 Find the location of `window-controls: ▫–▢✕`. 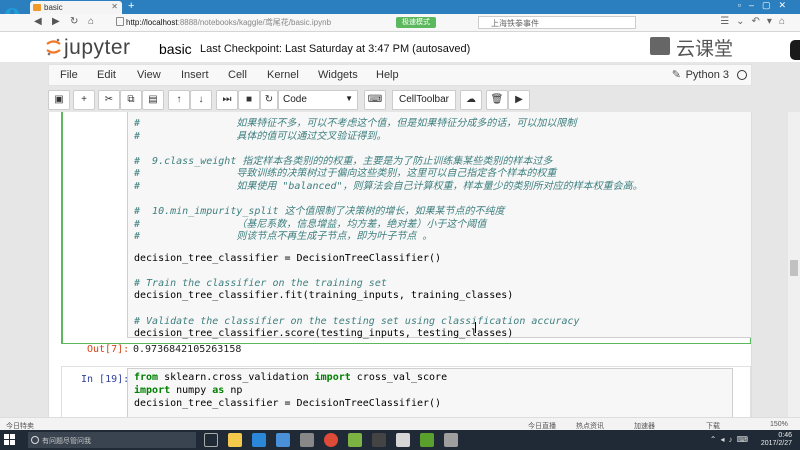

window-controls: ▫–▢✕ is located at coordinates (766, 5).